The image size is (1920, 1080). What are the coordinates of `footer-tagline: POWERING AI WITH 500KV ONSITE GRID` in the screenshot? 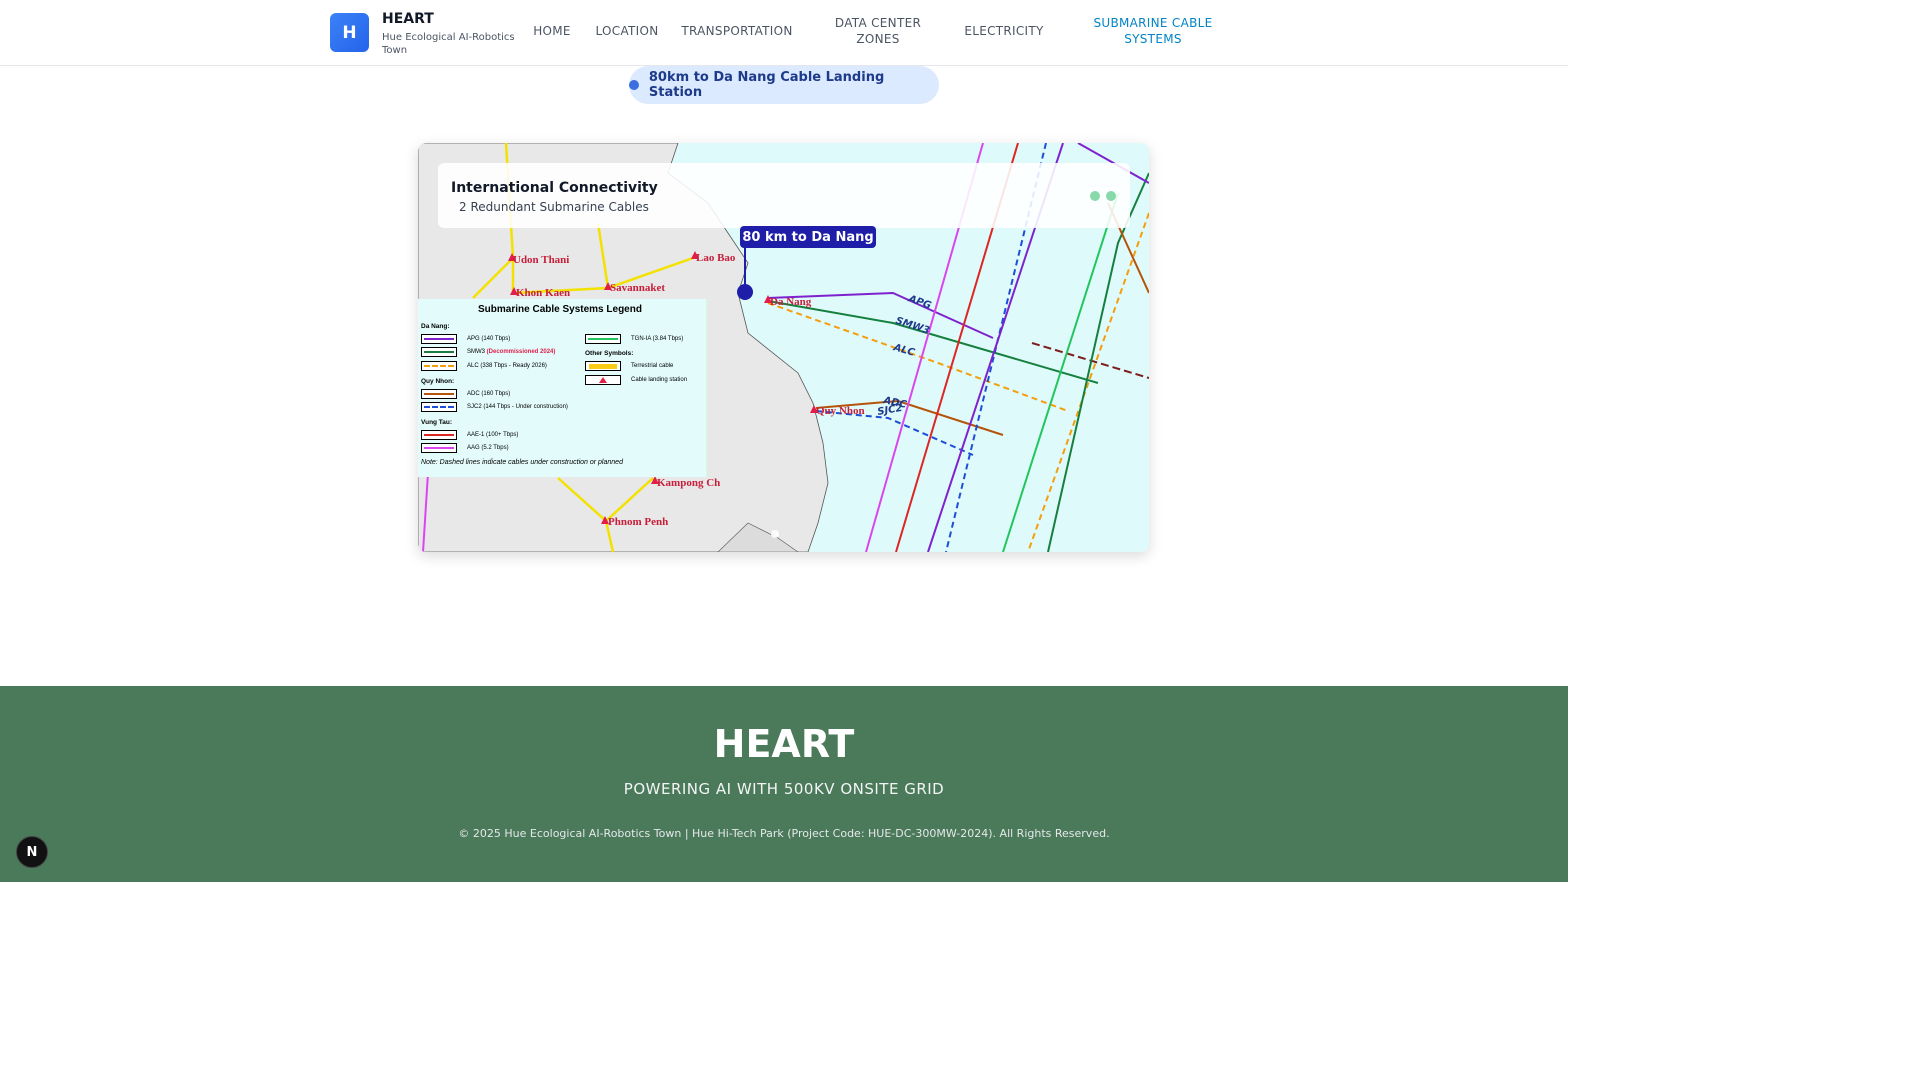 It's located at (784, 789).